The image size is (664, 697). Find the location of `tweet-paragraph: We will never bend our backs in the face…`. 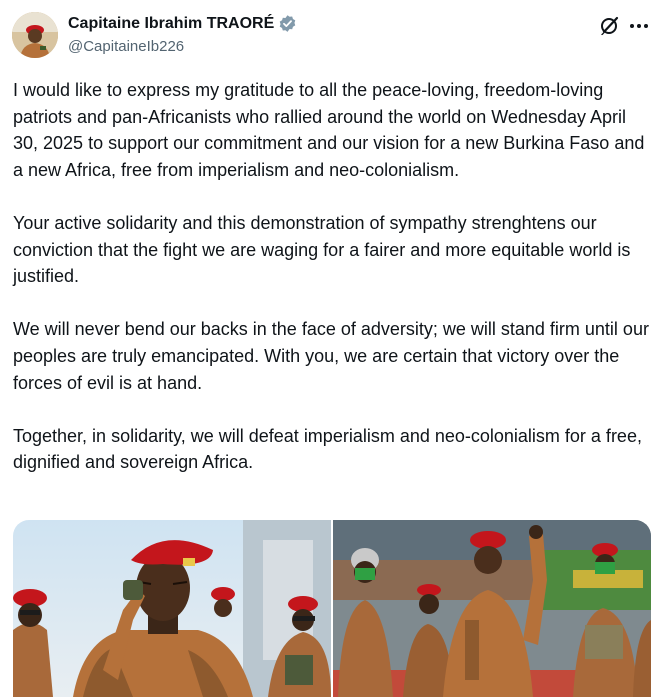

tweet-paragraph: We will never bend our backs in the face… is located at coordinates (331, 356).